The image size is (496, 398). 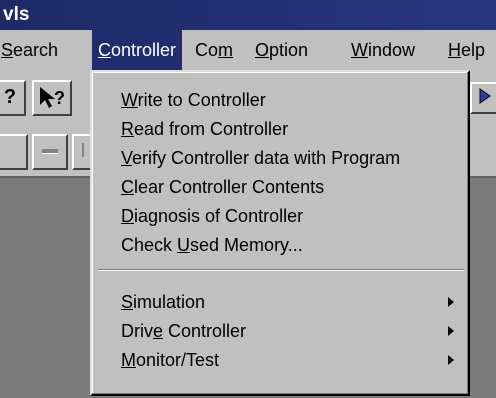 I want to click on menu-item-label: Drive Controller, so click(x=184, y=331).